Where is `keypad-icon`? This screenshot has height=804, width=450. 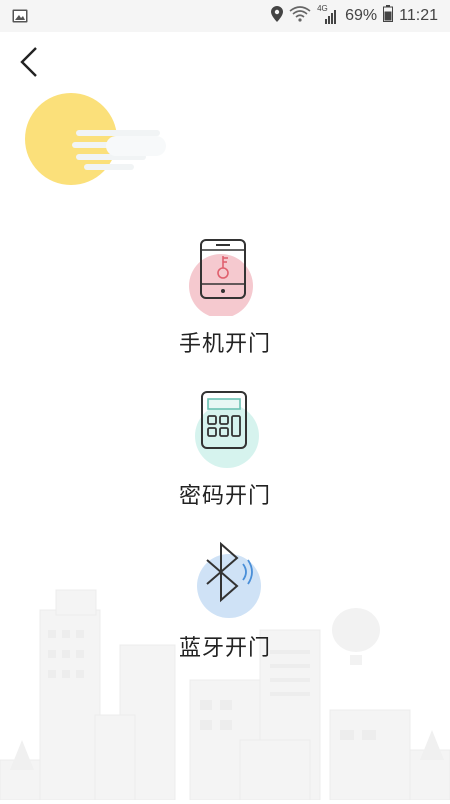 keypad-icon is located at coordinates (225, 428).